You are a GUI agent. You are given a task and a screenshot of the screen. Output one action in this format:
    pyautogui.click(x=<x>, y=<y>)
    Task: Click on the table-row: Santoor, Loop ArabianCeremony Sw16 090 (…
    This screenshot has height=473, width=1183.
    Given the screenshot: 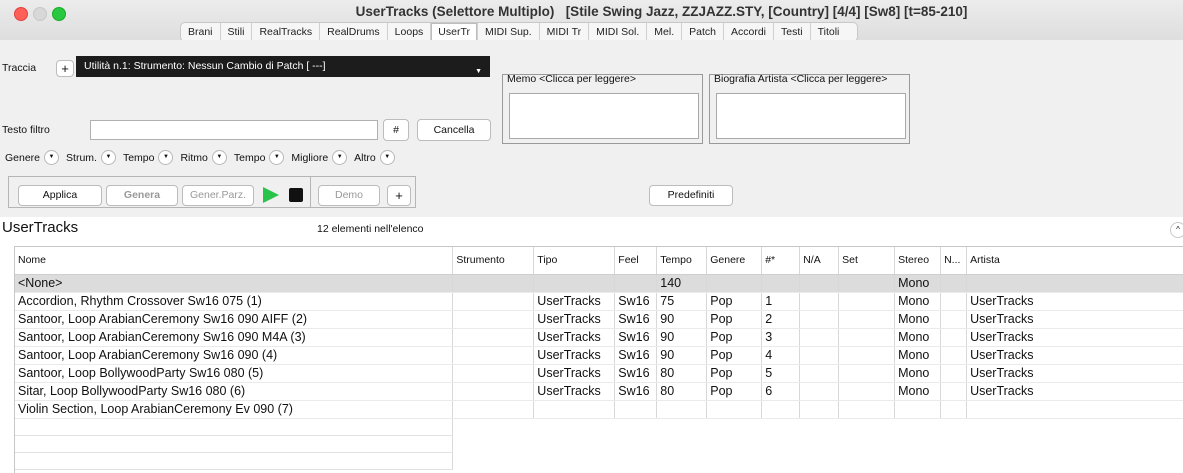 What is the action you would take?
    pyautogui.click(x=599, y=355)
    